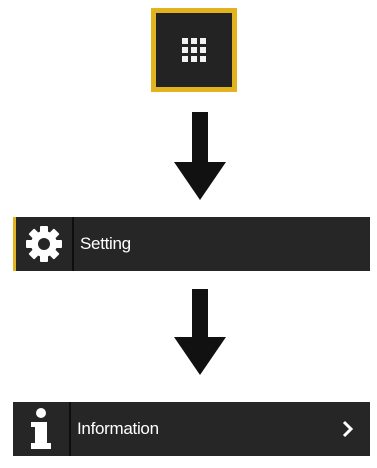  Describe the element at coordinates (118, 428) in the screenshot. I see `information-label: Information` at that location.